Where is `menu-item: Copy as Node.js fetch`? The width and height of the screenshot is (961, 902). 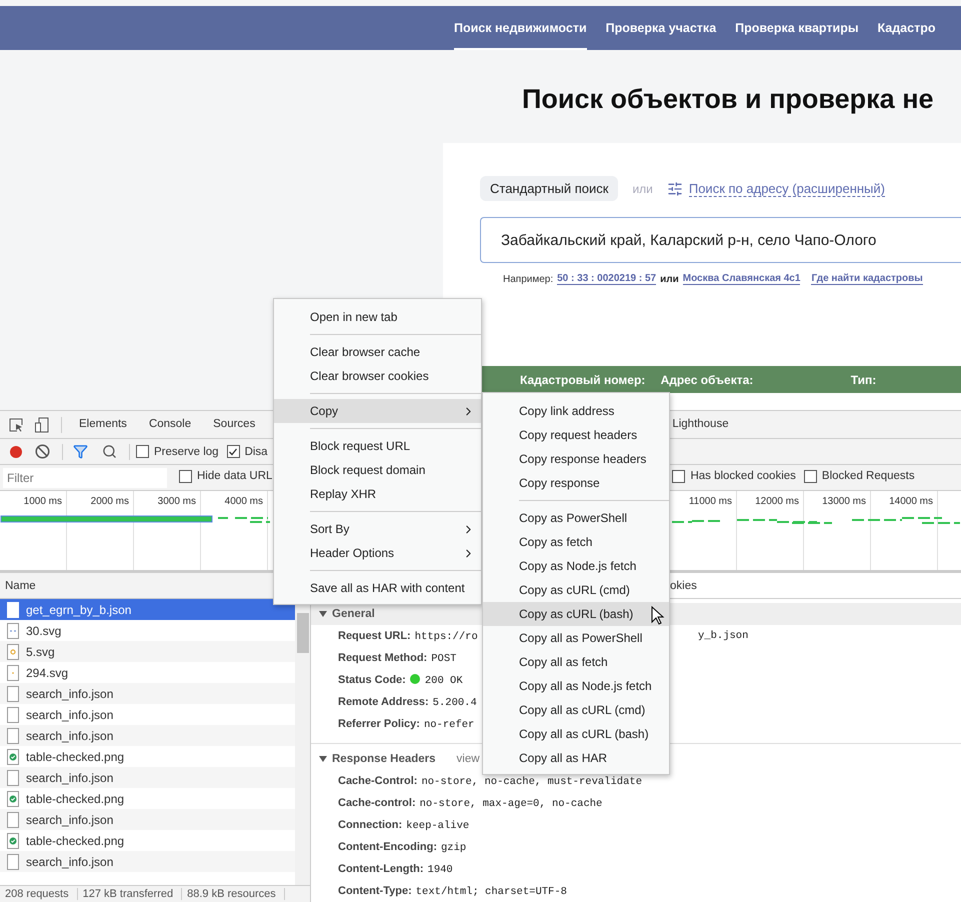
menu-item: Copy as Node.js fetch is located at coordinates (576, 566).